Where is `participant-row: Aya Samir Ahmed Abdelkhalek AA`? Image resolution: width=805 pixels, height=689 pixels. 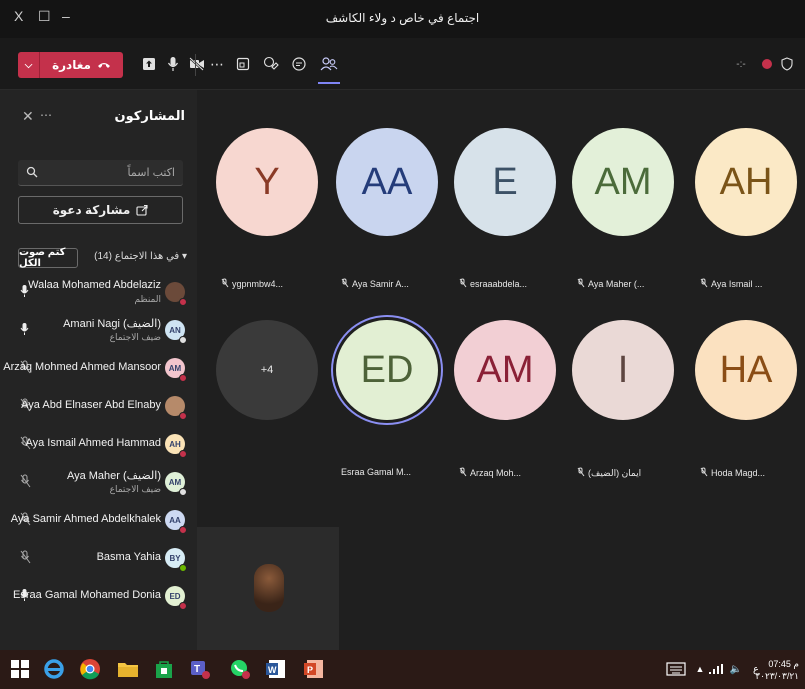
participant-row: Aya Samir Ahmed Abdelkhalek AA is located at coordinates (98, 521).